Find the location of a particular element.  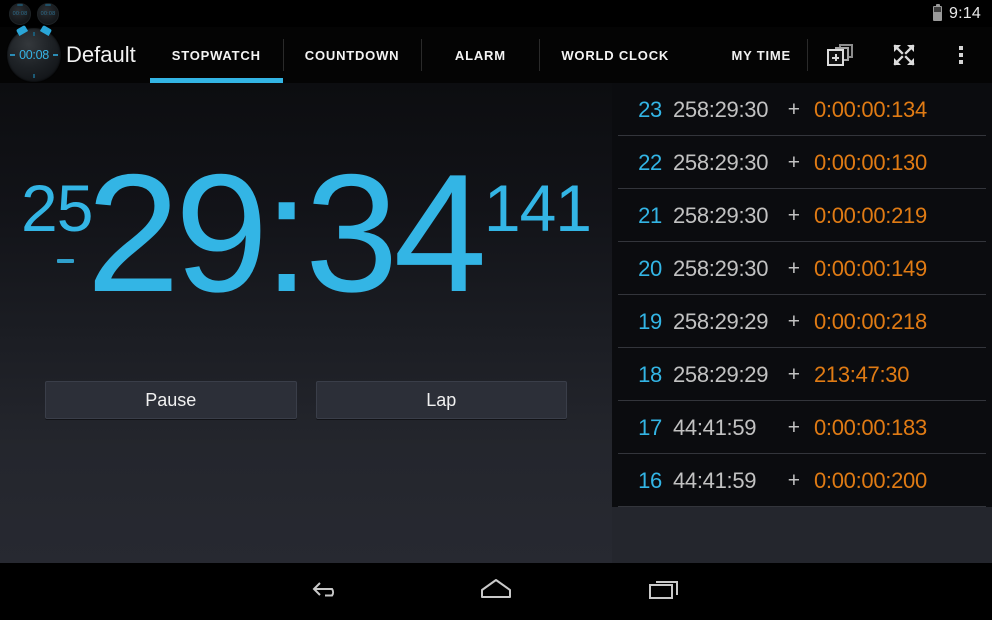

status-bar-clock: 9:14 is located at coordinates (965, 13).